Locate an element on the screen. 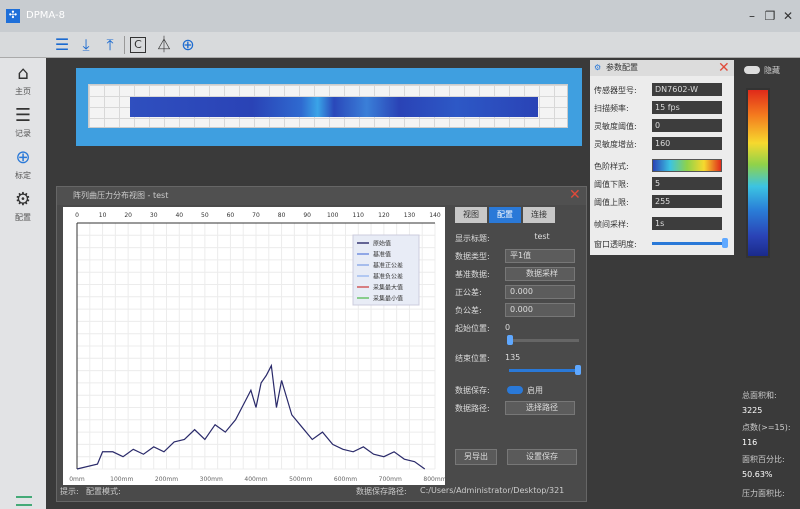 Image resolution: width=800 pixels, height=509 pixels. end-slider-handle is located at coordinates (578, 370).